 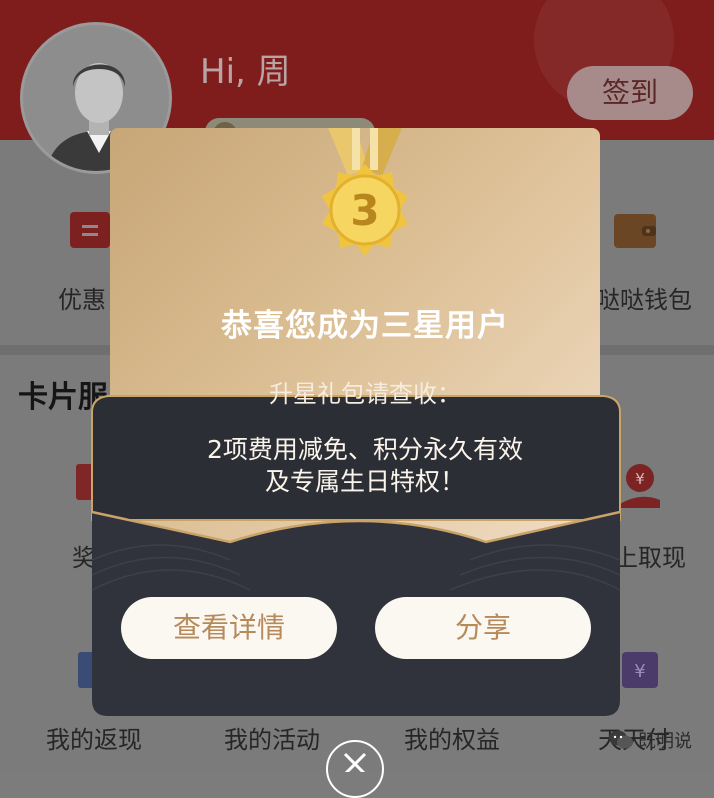 I want to click on medal-number: 3, so click(x=365, y=210).